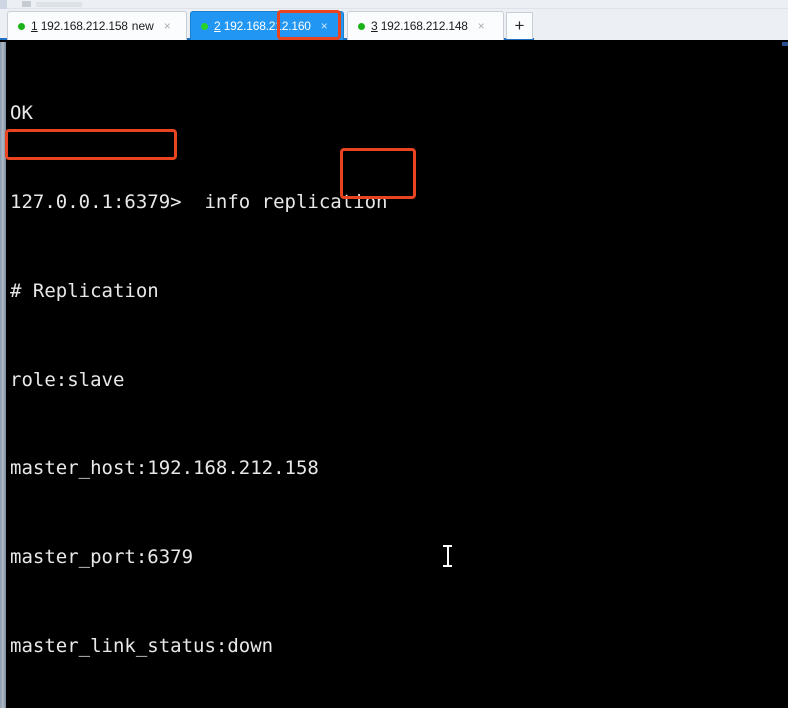 The image size is (788, 708). I want to click on toolbar-icon, so click(26, 4).